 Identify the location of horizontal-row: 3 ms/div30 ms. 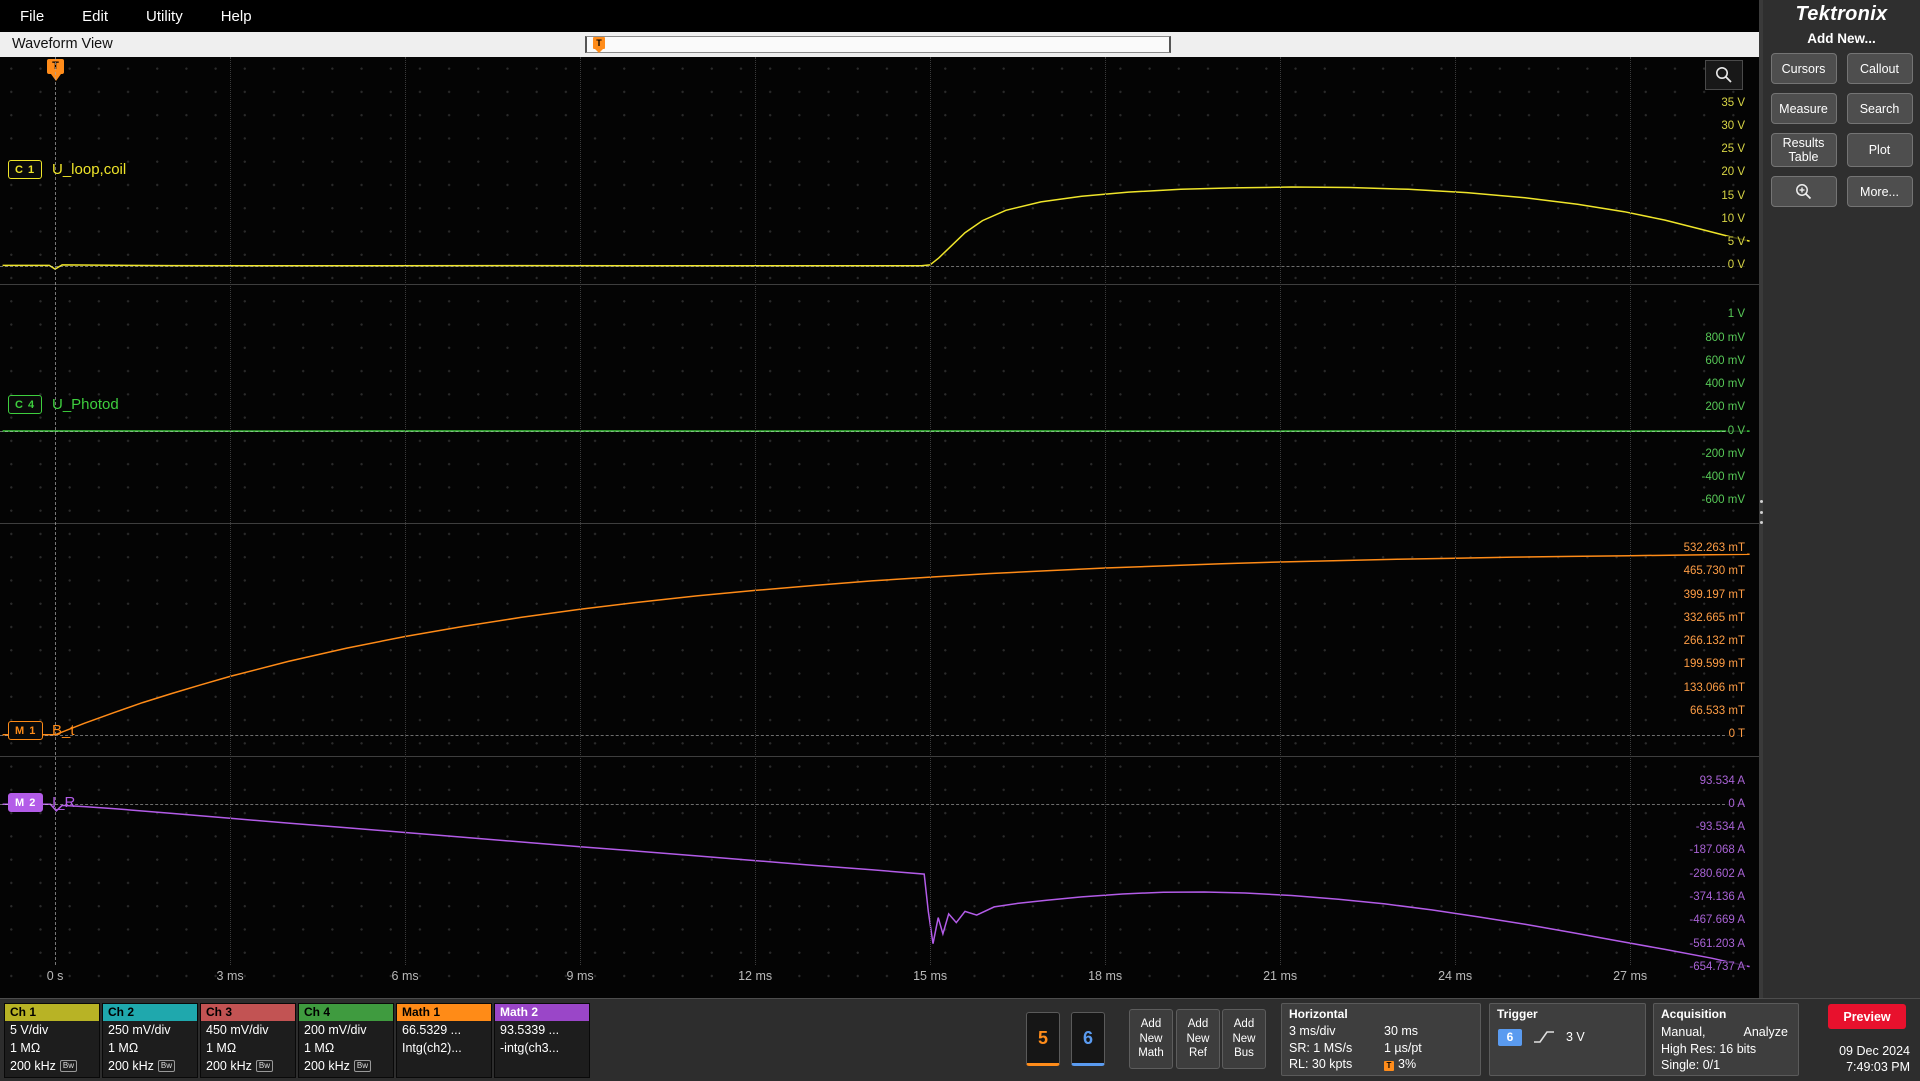
(1381, 1031).